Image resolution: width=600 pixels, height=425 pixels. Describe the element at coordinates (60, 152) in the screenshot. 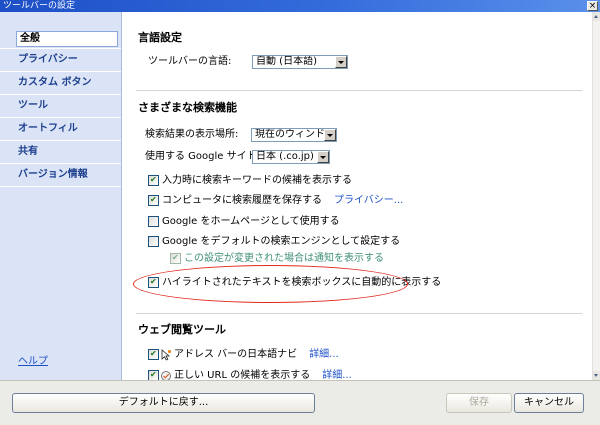

I see `sidebar-item-sharing: 共有` at that location.